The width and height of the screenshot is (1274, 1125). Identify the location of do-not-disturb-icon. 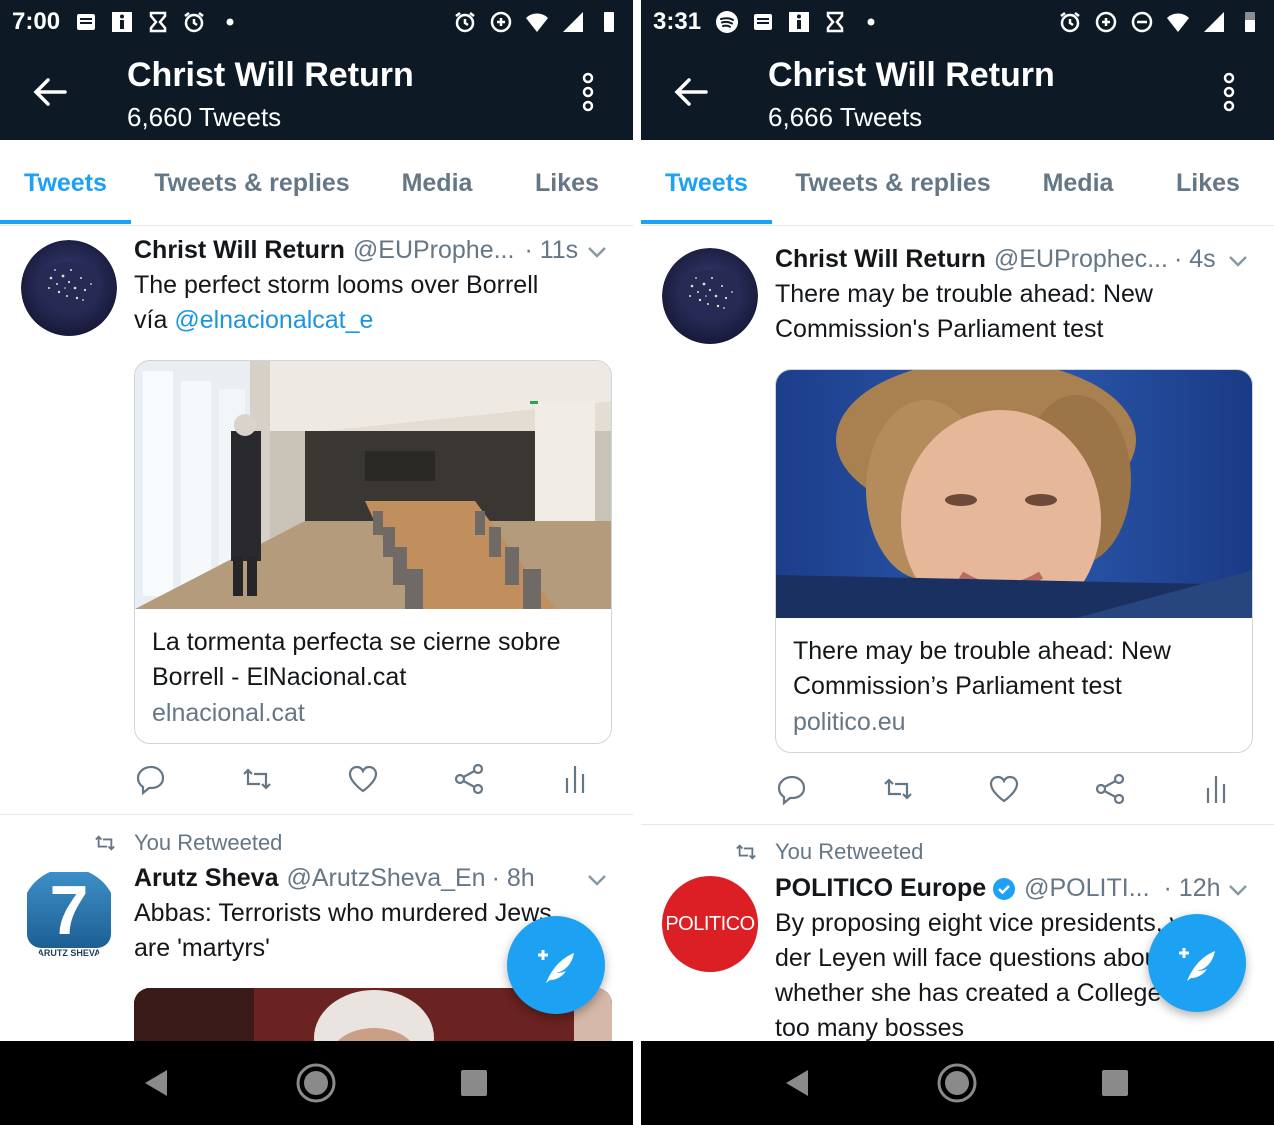
(1142, 22).